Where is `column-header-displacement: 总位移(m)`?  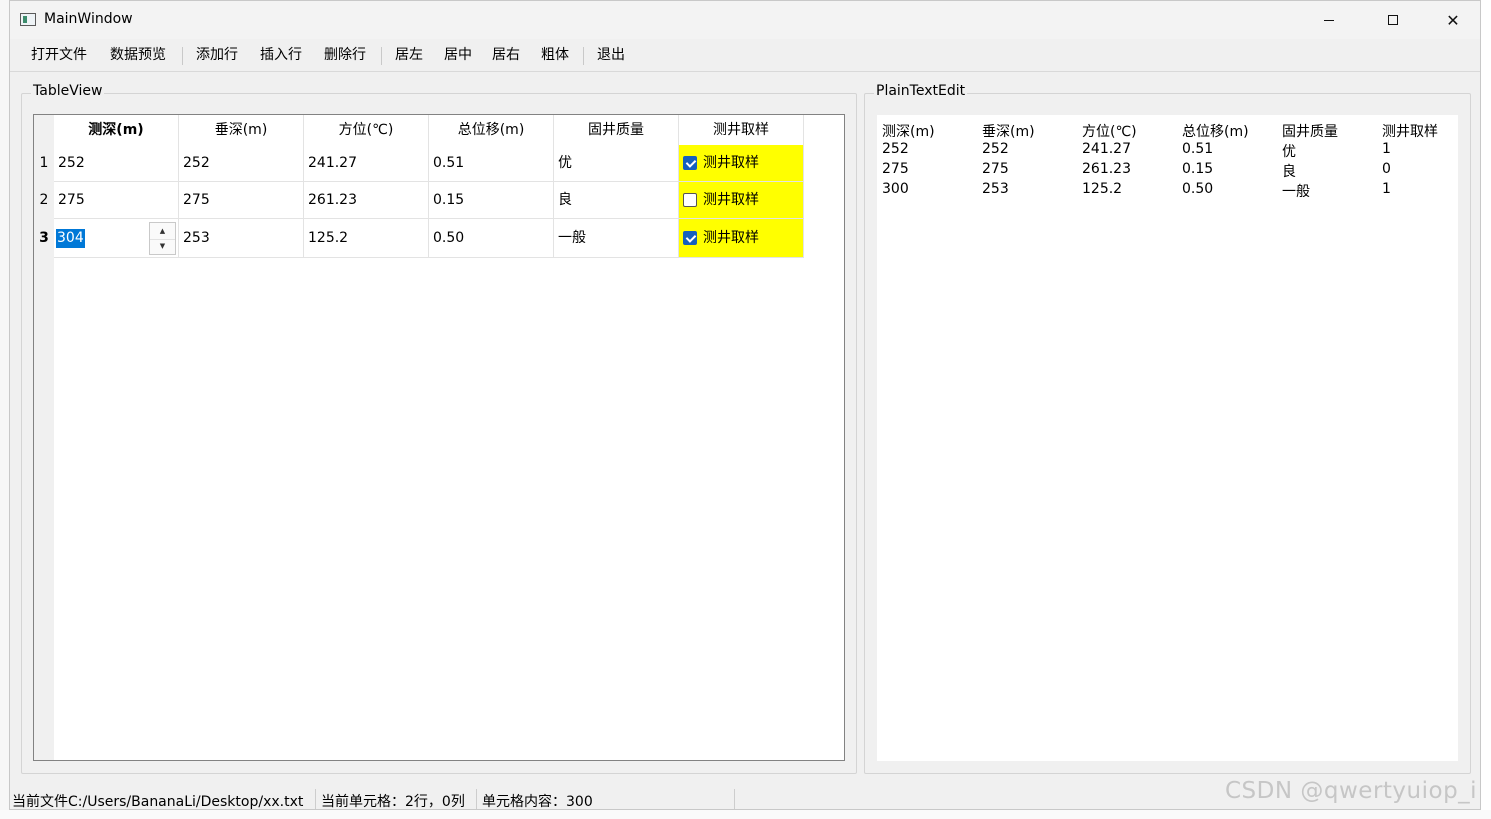 column-header-displacement: 总位移(m) is located at coordinates (491, 130).